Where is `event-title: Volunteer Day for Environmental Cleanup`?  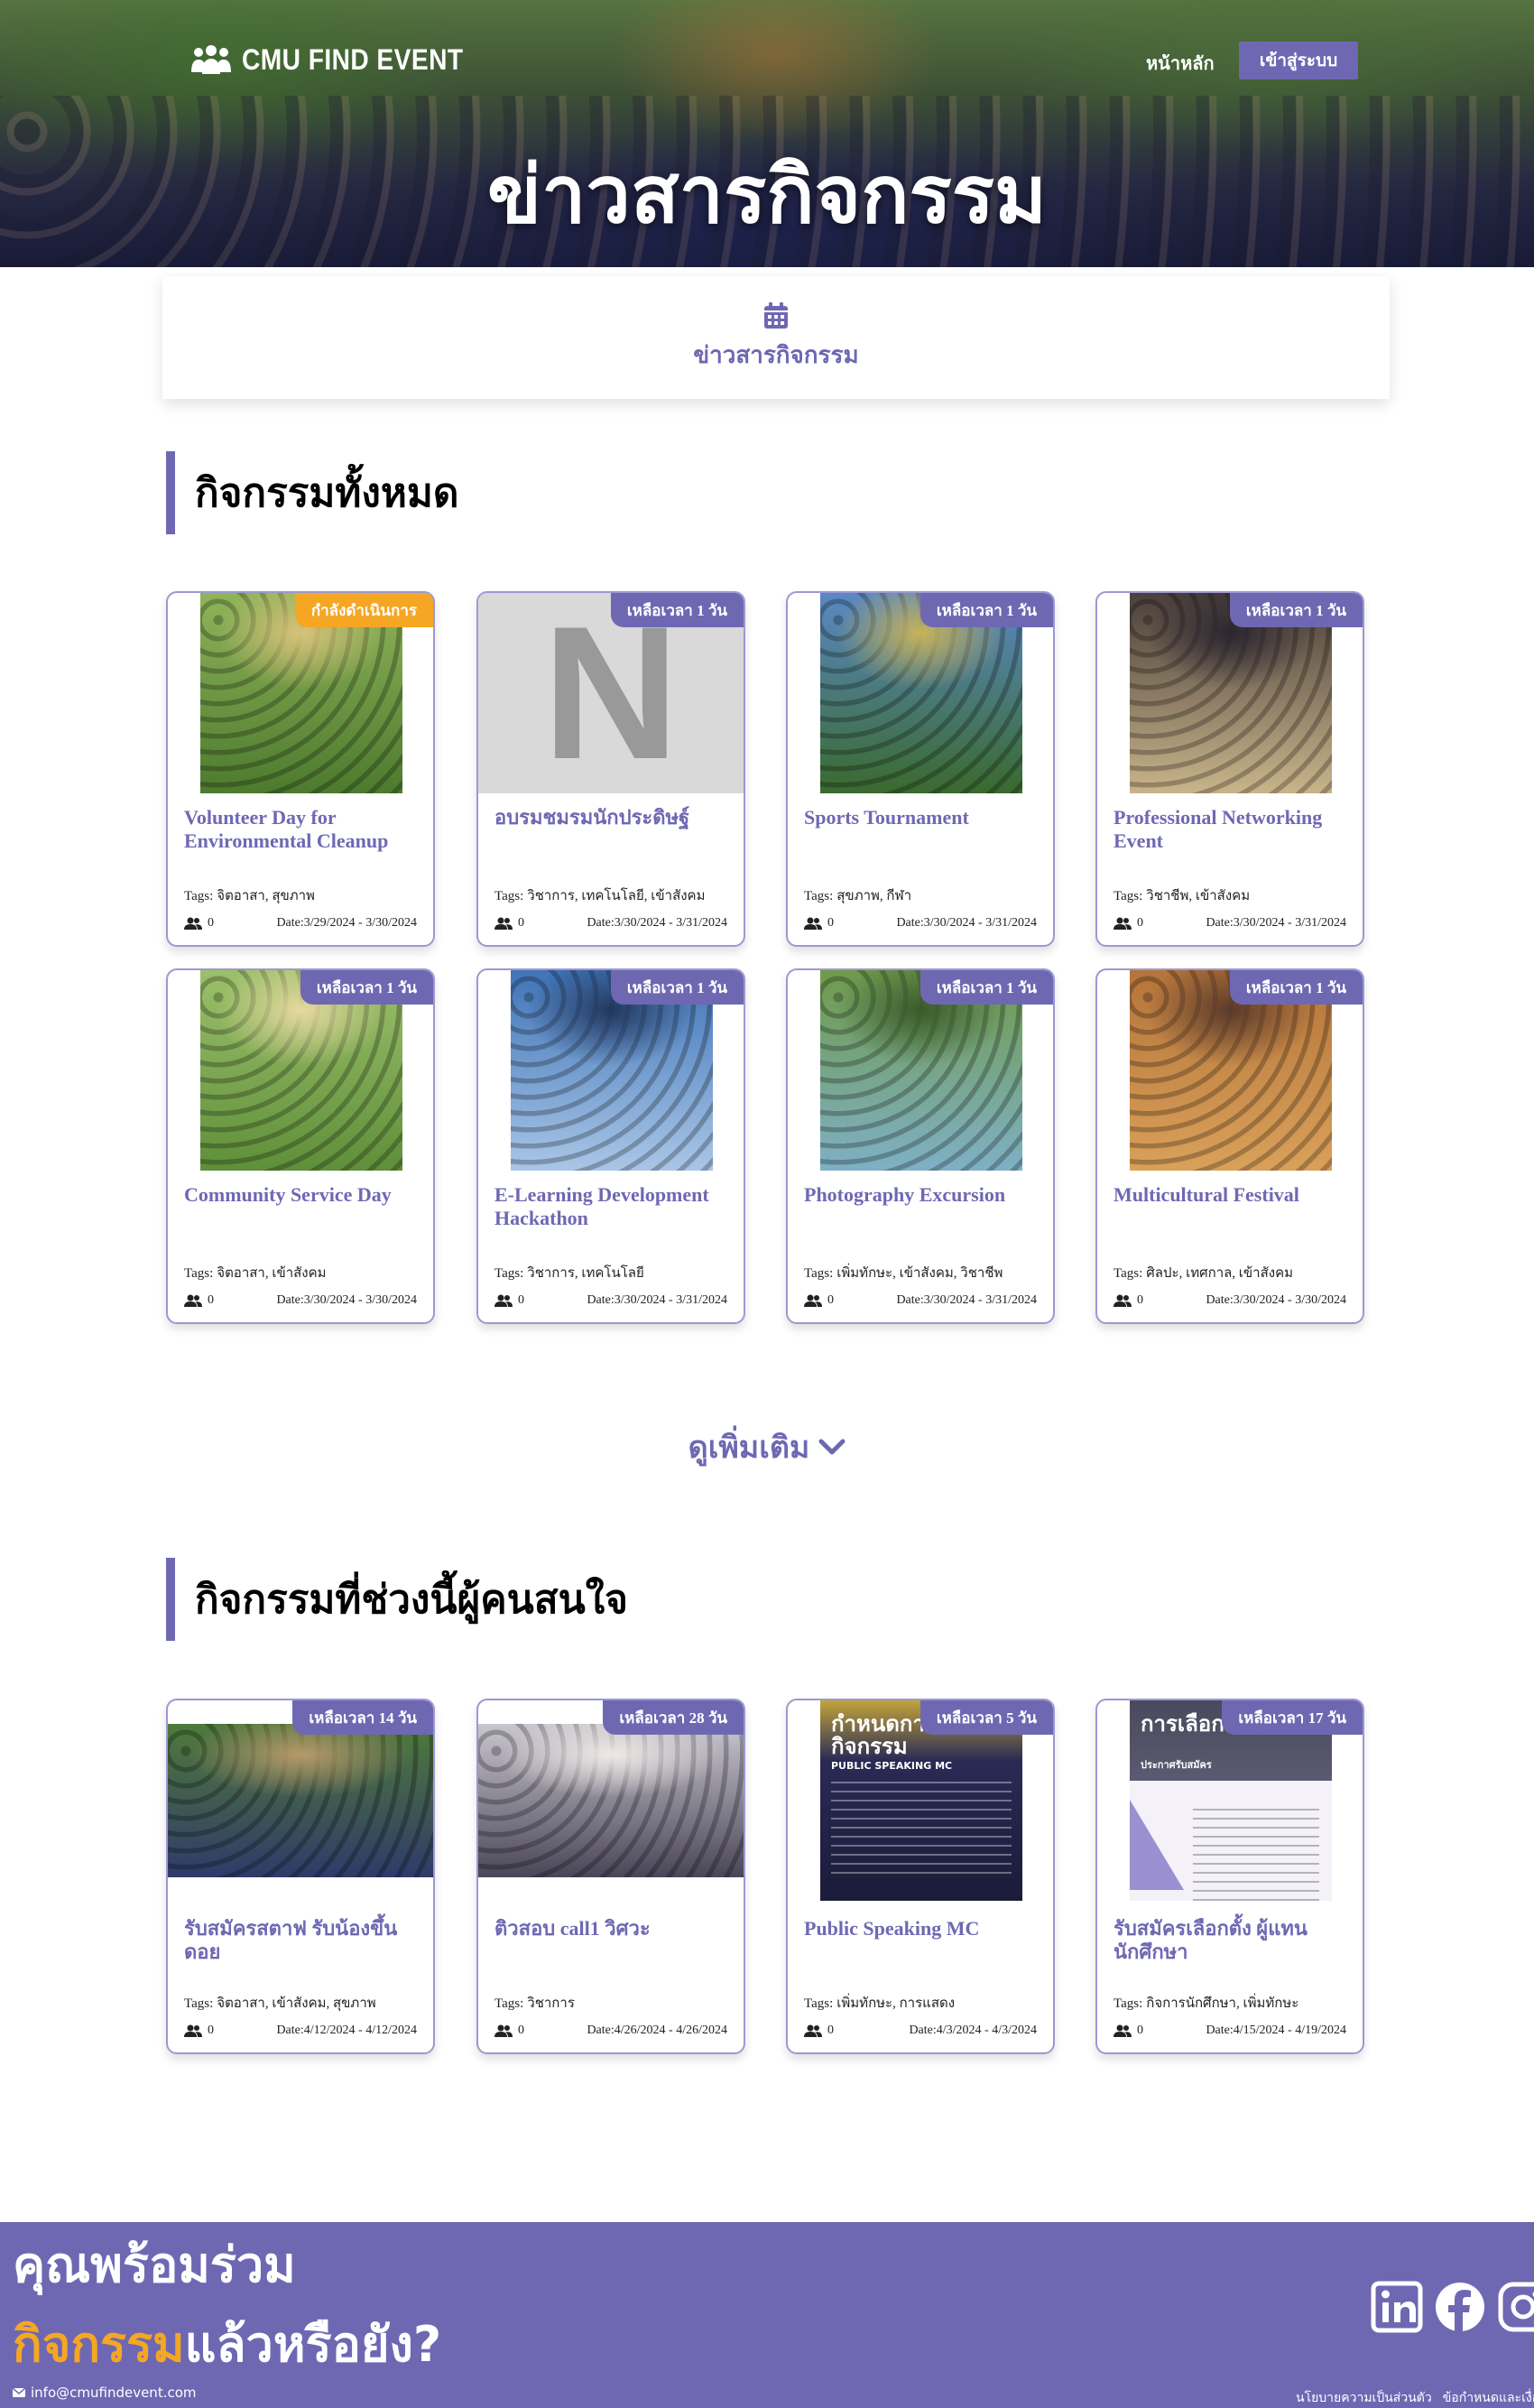 event-title: Volunteer Day for Environmental Cleanup is located at coordinates (286, 829).